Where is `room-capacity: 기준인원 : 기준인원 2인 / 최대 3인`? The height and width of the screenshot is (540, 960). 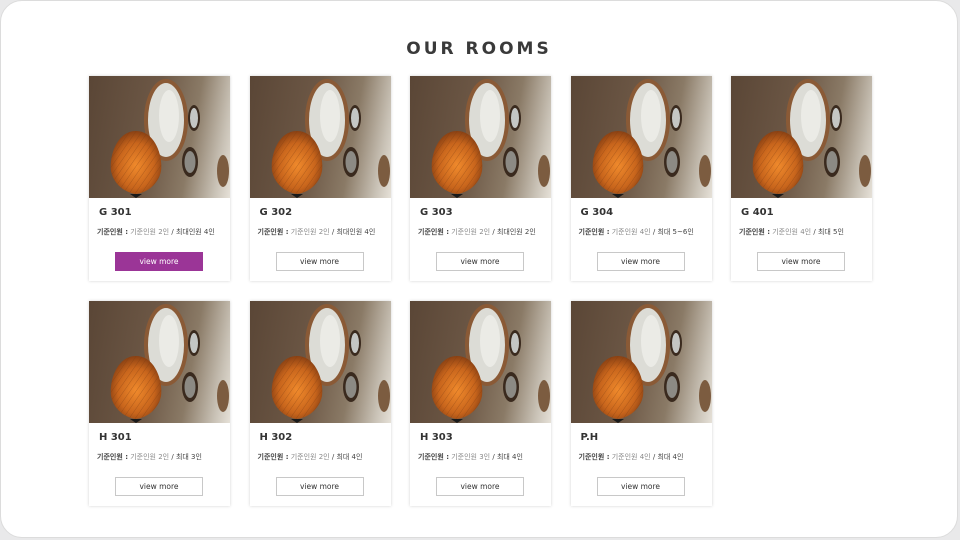 room-capacity: 기준인원 : 기준인원 2인 / 최대 3인 is located at coordinates (149, 457).